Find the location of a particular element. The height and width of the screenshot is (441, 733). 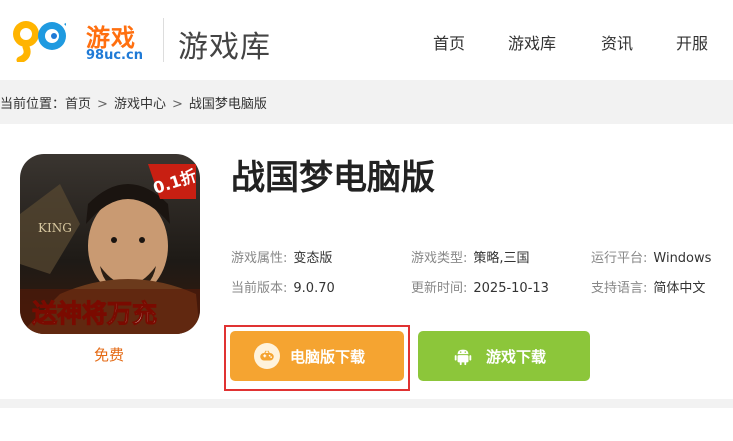

price-label: 免费 is located at coordinates (109, 355).